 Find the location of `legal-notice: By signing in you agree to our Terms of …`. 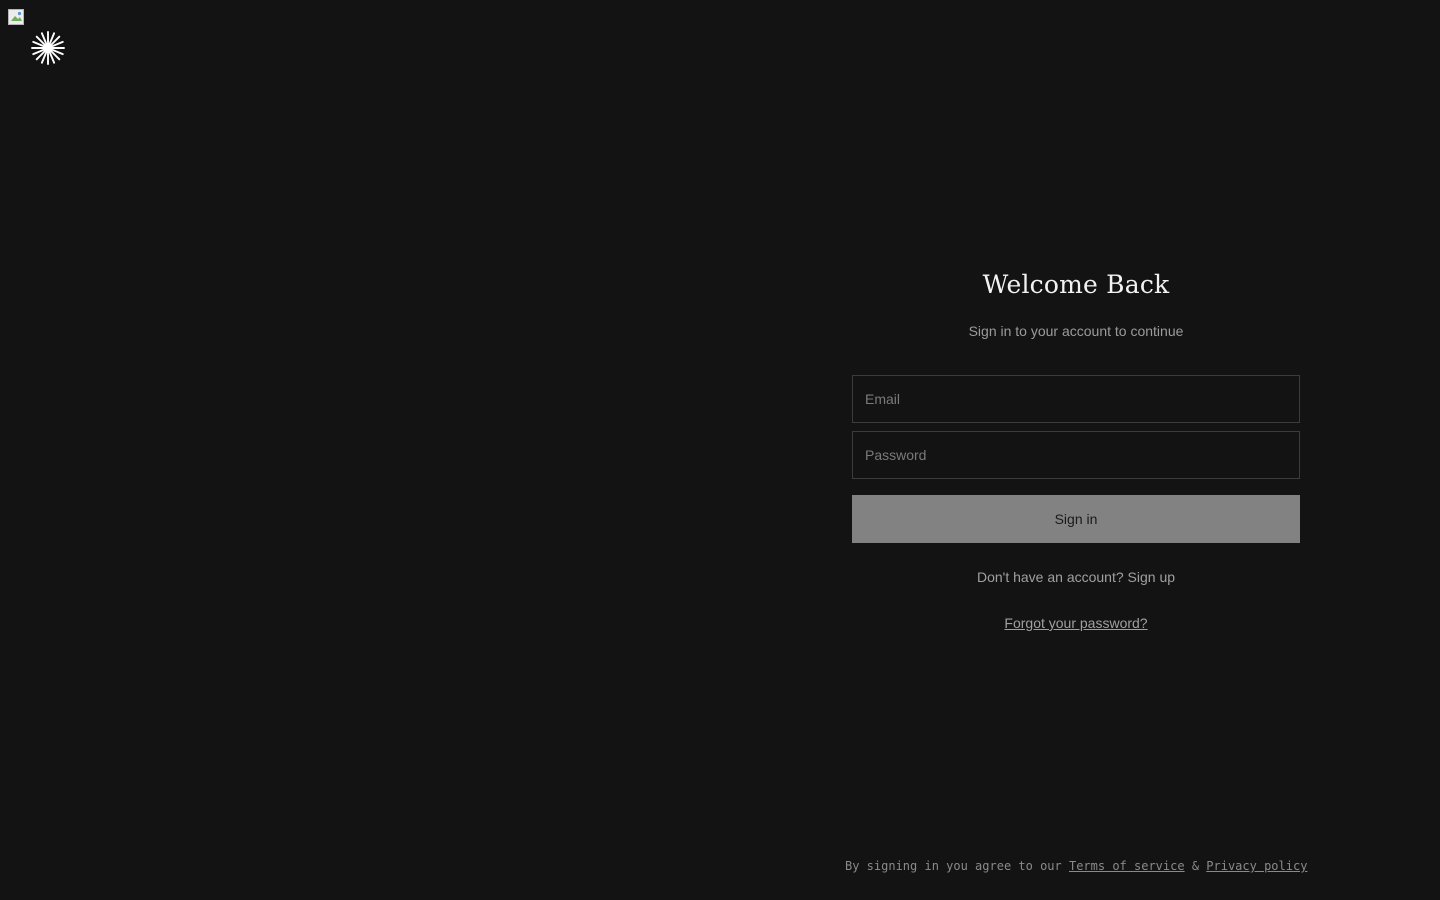

legal-notice: By signing in you agree to our Terms of … is located at coordinates (1076, 866).